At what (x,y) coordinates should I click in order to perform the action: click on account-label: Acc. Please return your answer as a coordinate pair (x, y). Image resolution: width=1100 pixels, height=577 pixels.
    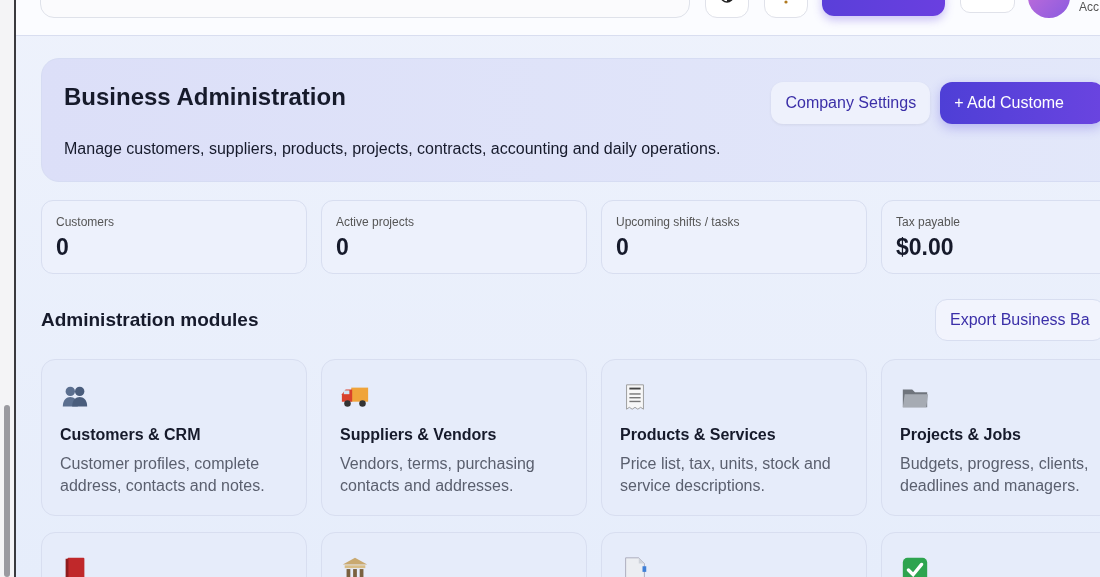
    Looking at the image, I should click on (1089, 7).